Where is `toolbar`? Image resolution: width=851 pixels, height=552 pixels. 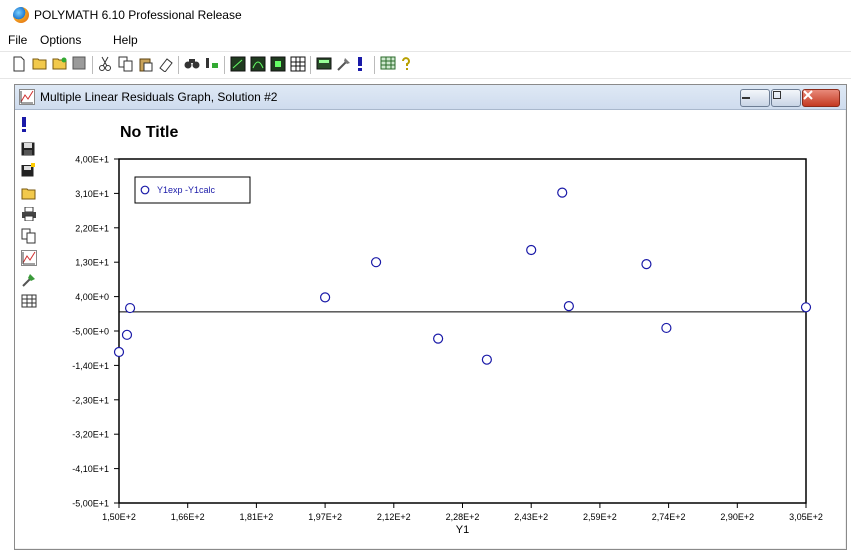
toolbar is located at coordinates (425, 65).